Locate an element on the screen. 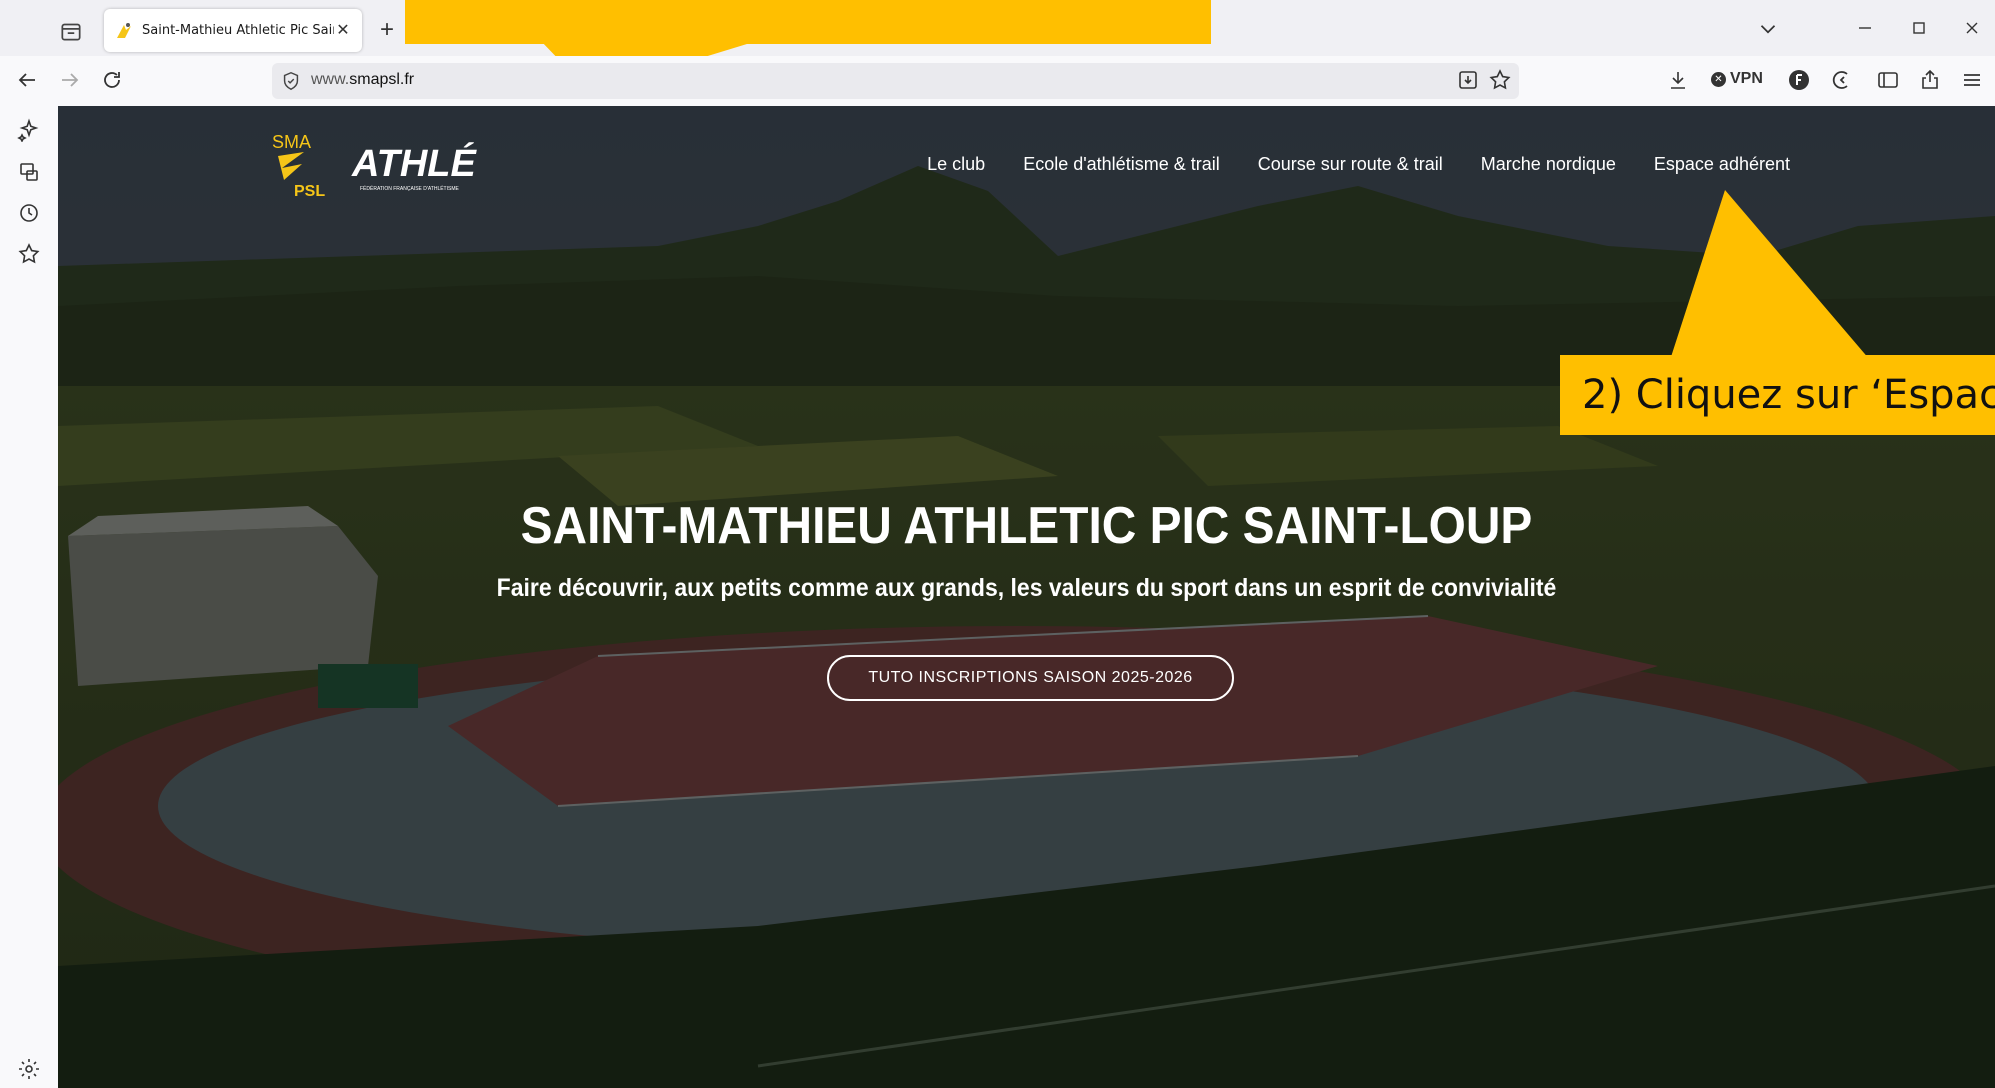  minimize-icon is located at coordinates (1867, 30).